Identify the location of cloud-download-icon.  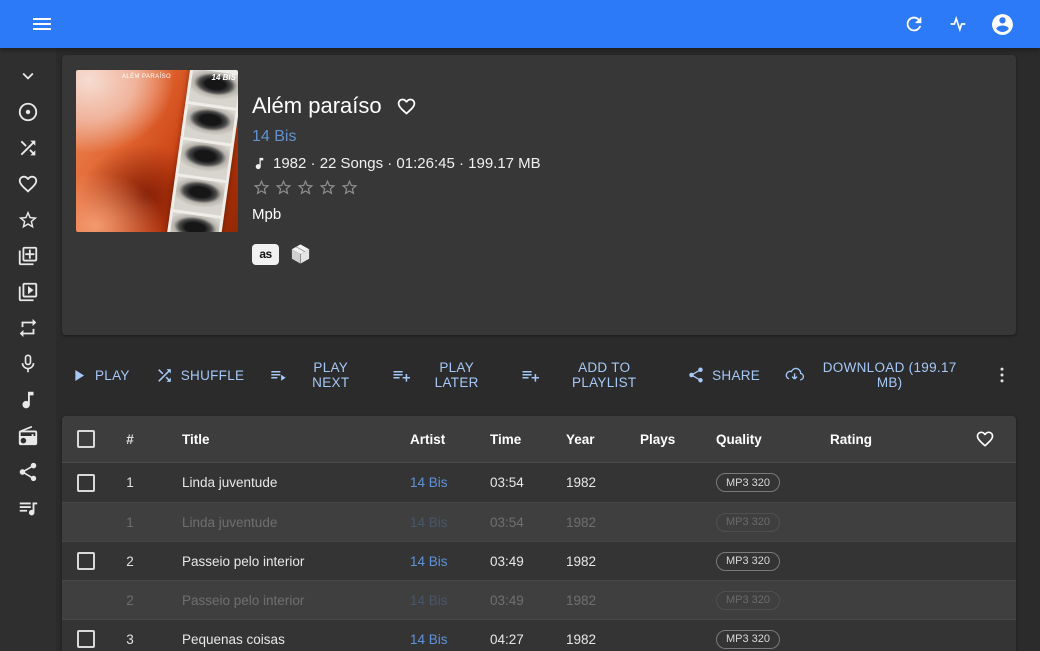
(795, 374).